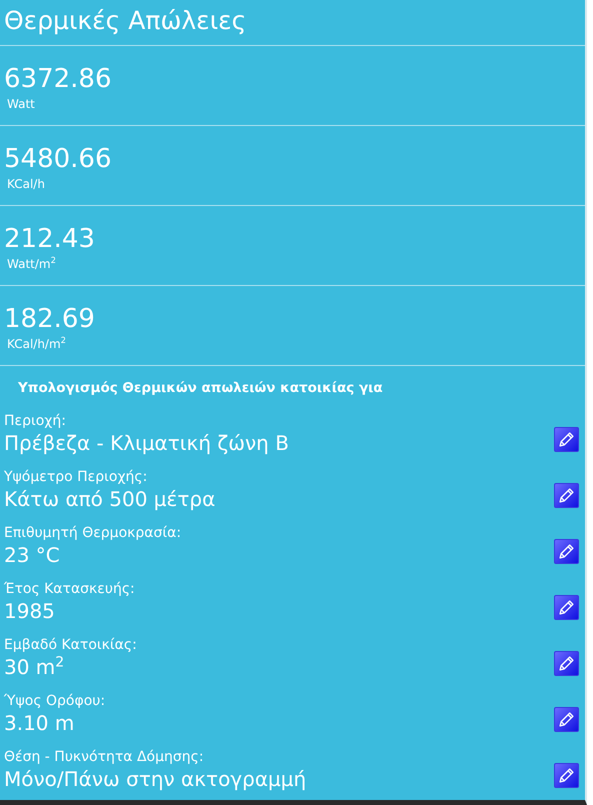 The width and height of the screenshot is (593, 805). Describe the element at coordinates (49, 239) in the screenshot. I see `metric-value: 212.43` at that location.